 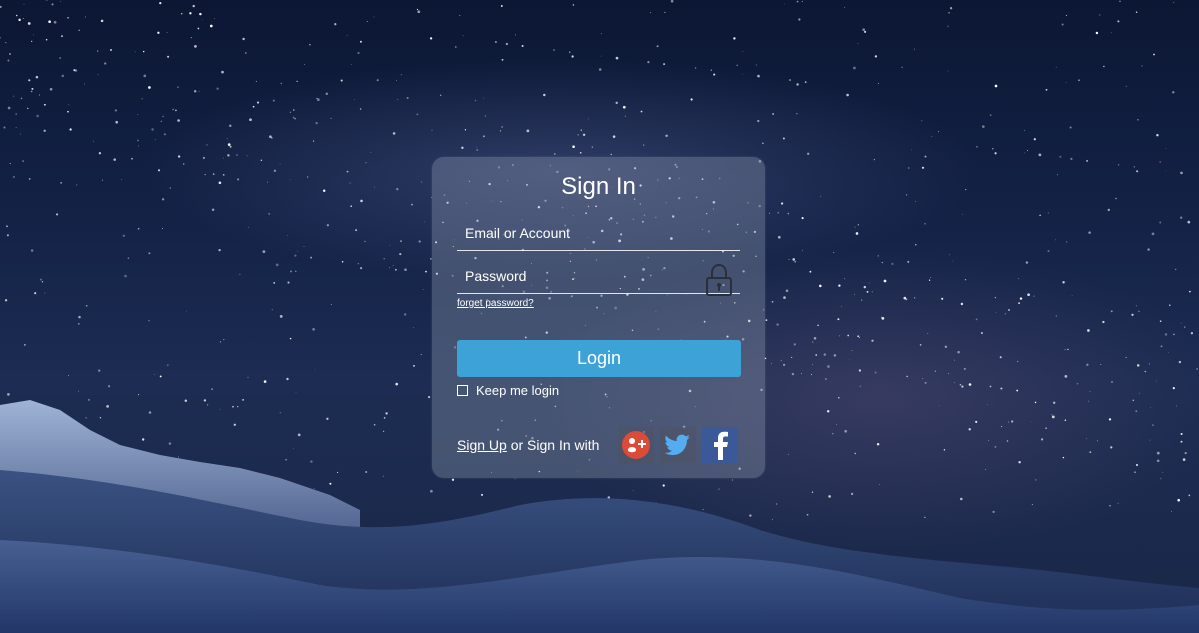 I want to click on email-field-container, so click(x=598, y=233).